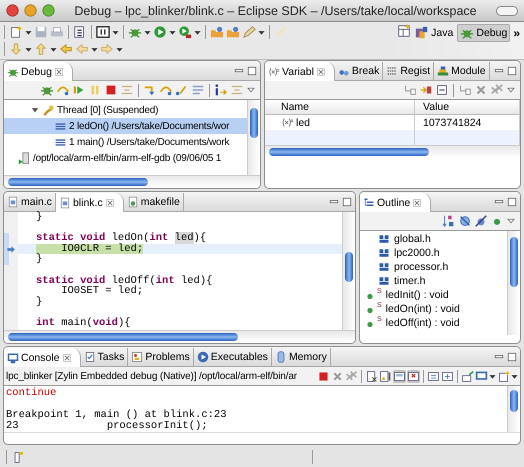  What do you see at coordinates (434, 33) in the screenshot?
I see `perspective-button: Java` at bounding box center [434, 33].